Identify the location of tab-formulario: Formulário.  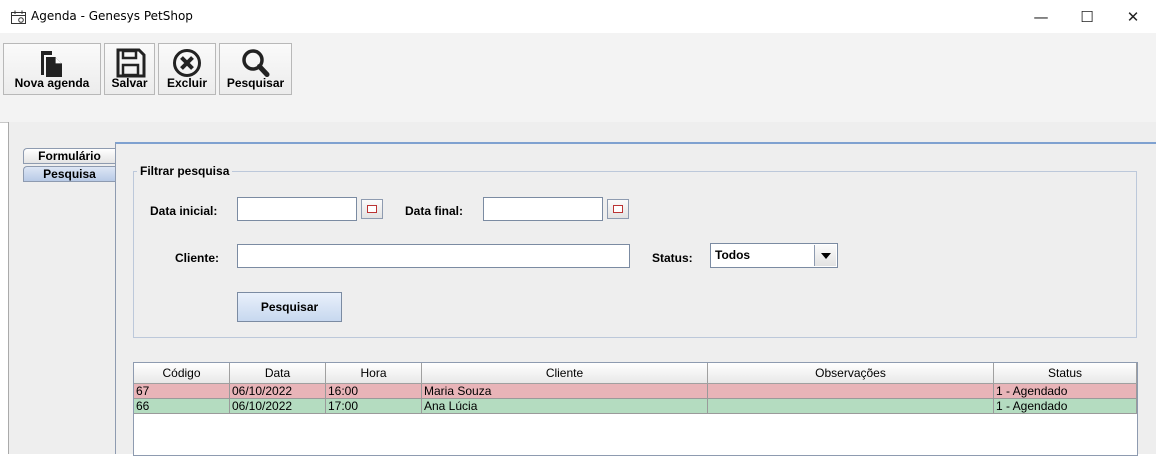
(69, 156).